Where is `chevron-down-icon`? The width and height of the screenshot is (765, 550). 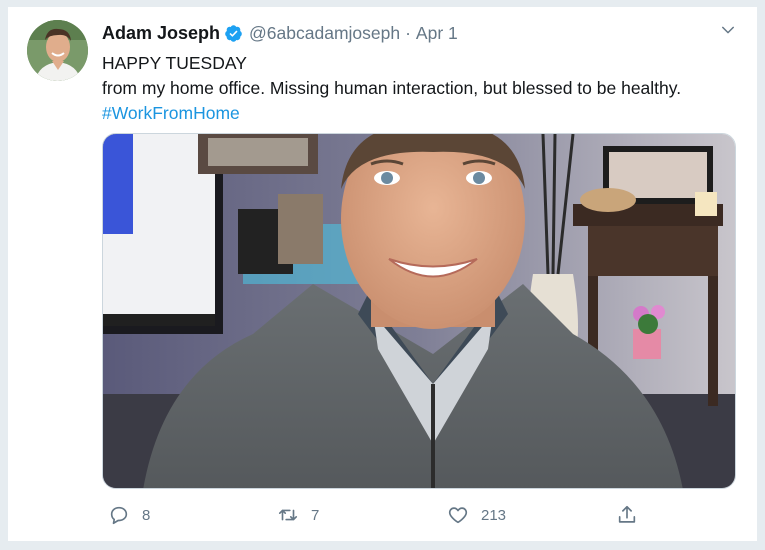
chevron-down-icon is located at coordinates (728, 30).